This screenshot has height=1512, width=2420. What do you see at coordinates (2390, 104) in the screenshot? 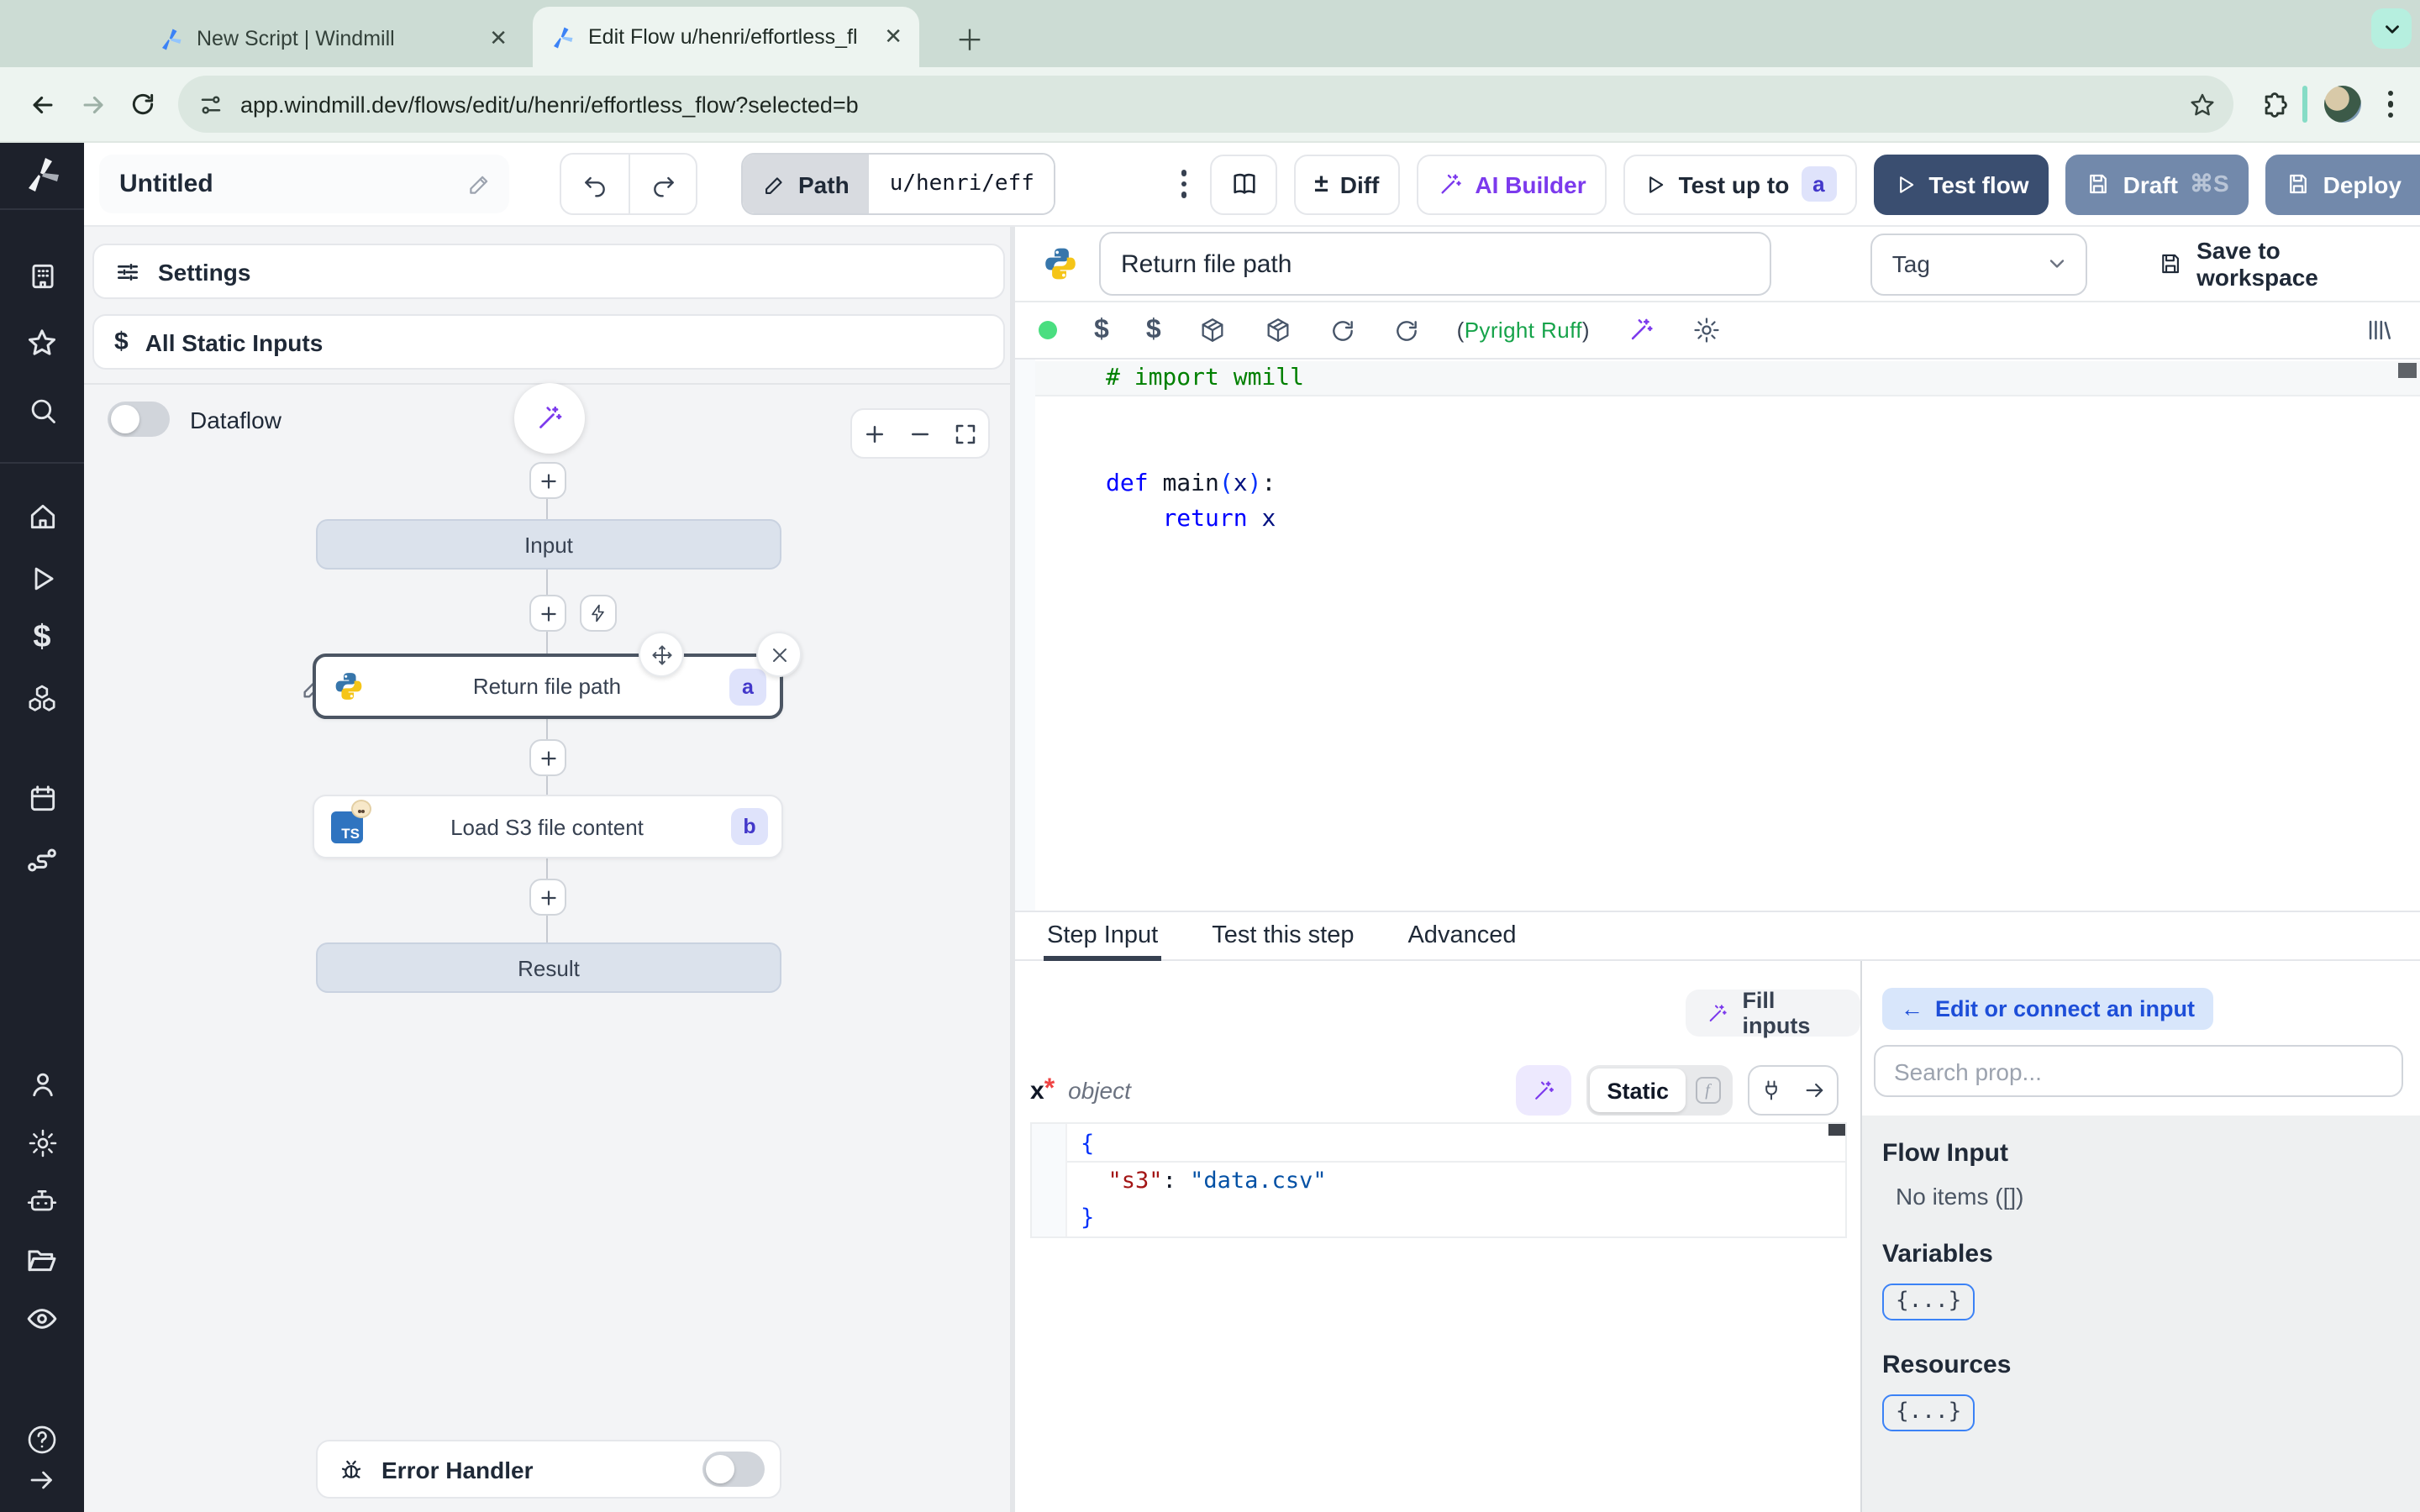
I see `browser-menu-button` at bounding box center [2390, 104].